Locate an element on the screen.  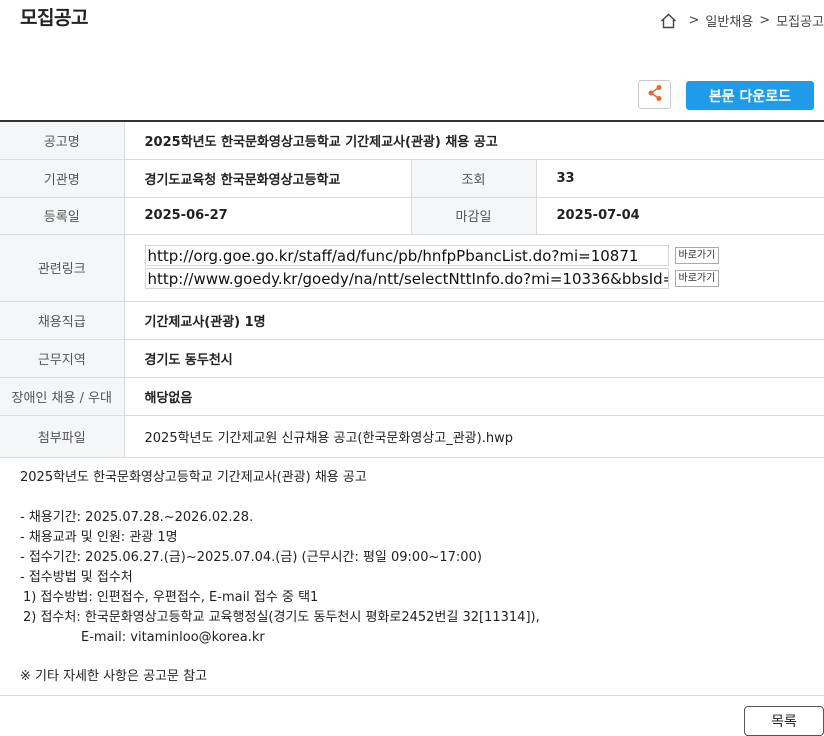
region-value: 경기도 동두천시 is located at coordinates (474, 358).